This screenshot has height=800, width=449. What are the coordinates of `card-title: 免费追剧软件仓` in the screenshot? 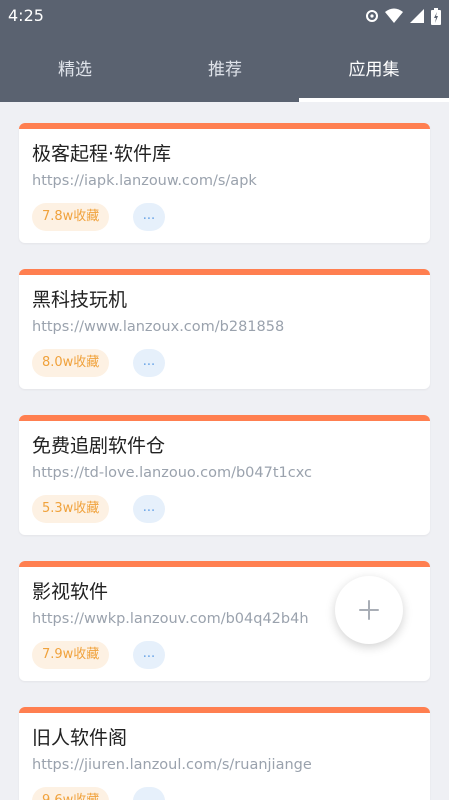 It's located at (99, 446).